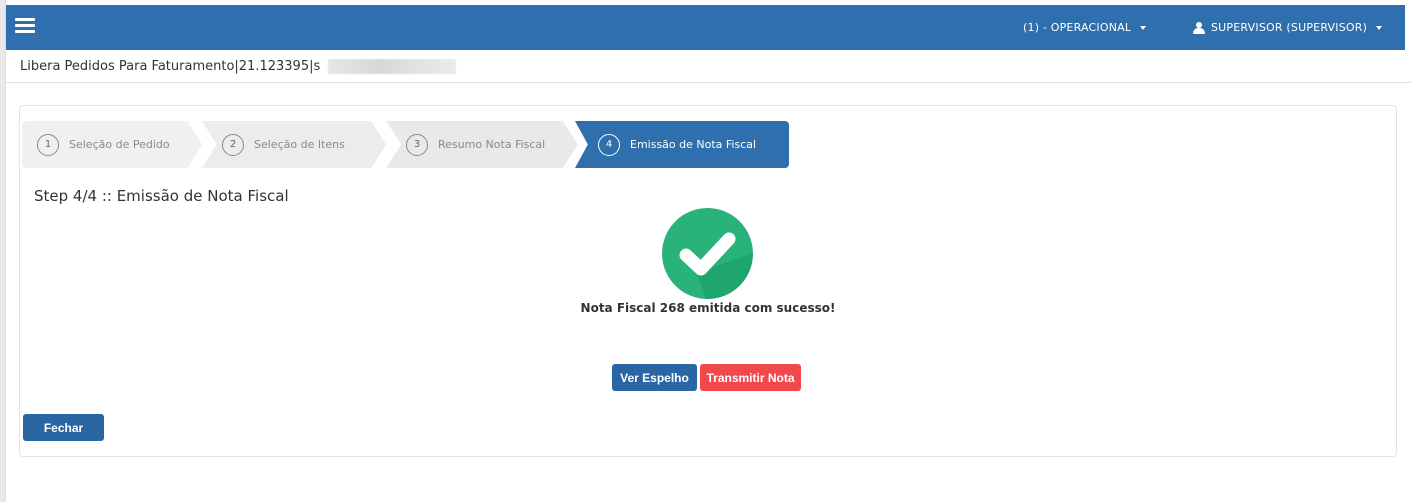 The width and height of the screenshot is (1411, 502). I want to click on operacional-dropdown: (1) - OPERACIONAL, so click(1085, 27).